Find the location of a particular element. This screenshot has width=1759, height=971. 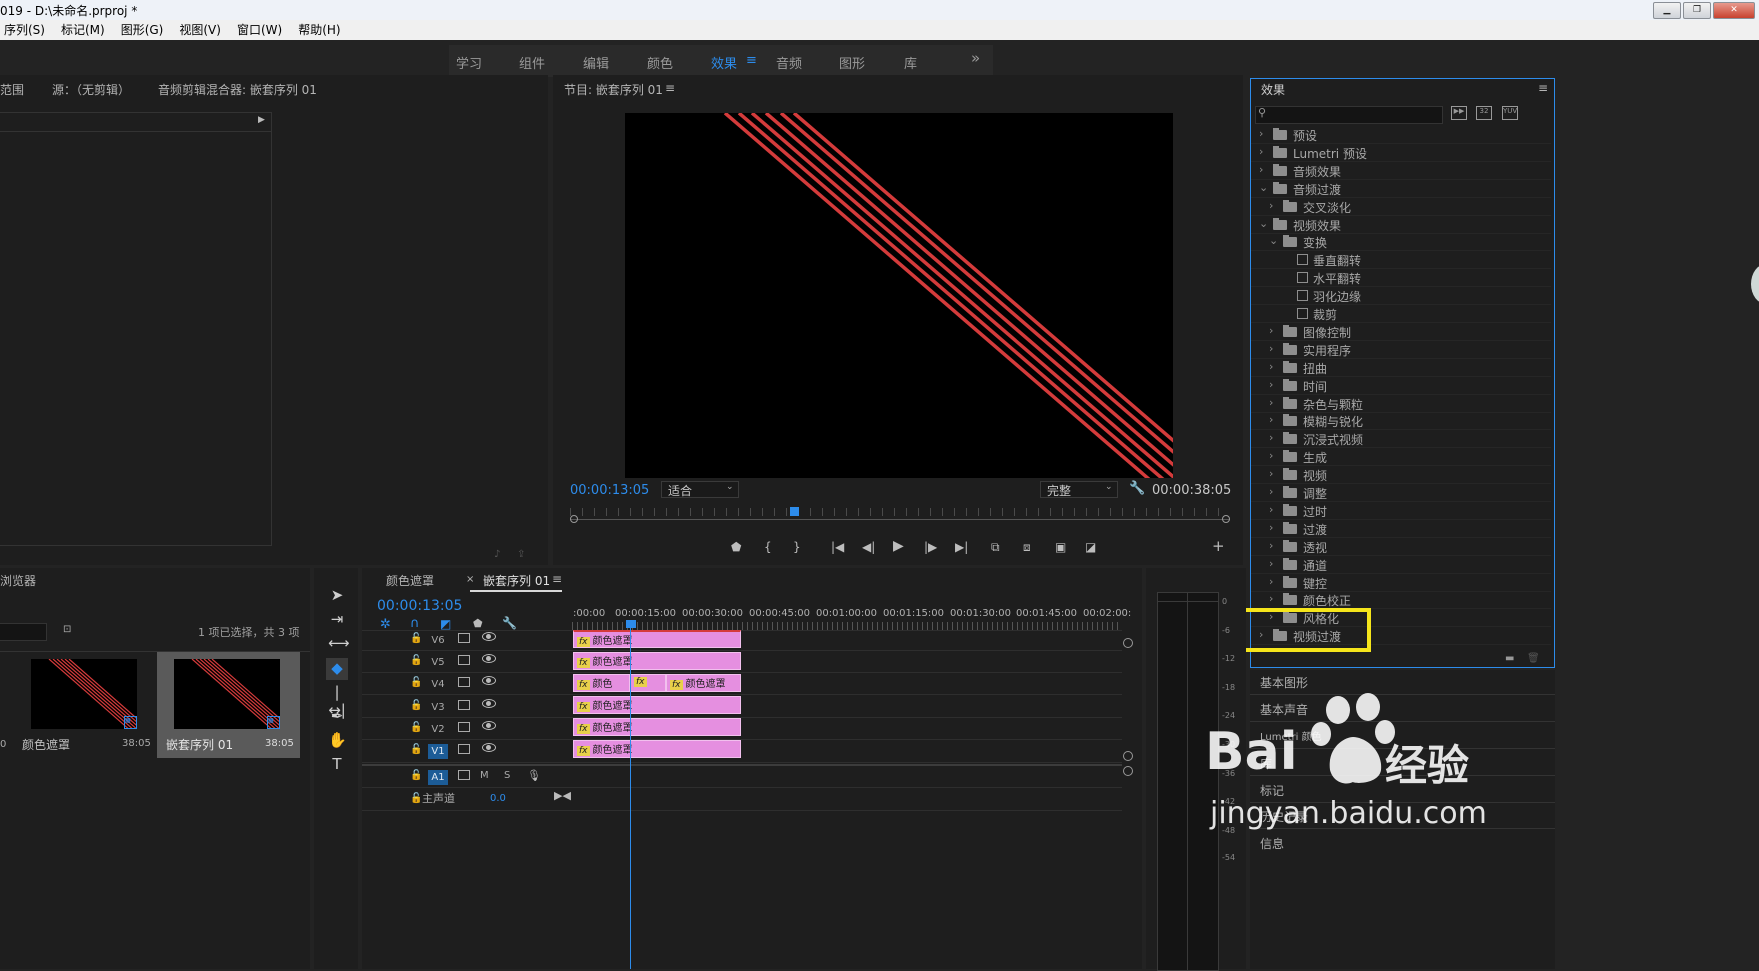

menu-graphics: 图形(G) is located at coordinates (142, 30).